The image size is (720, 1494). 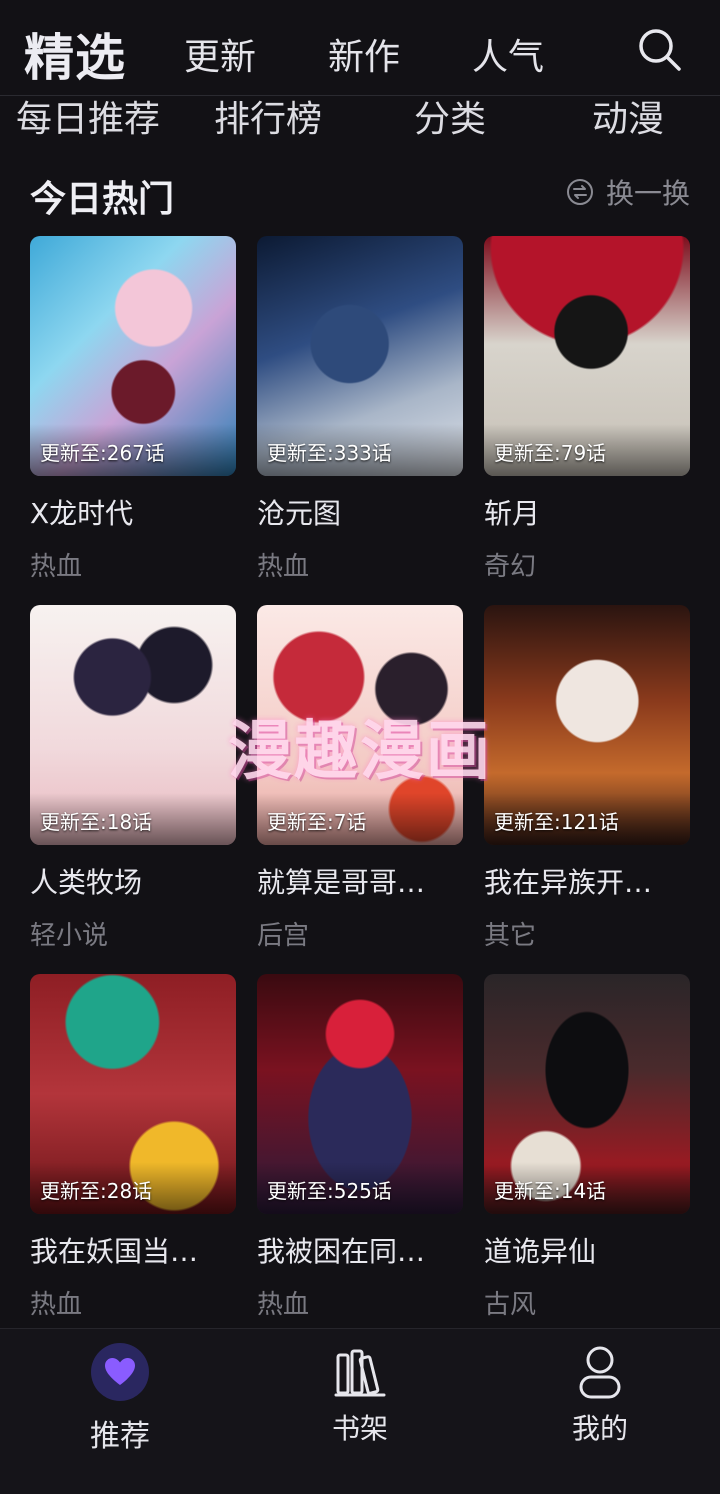 I want to click on comic-cover: 更新至:525话, so click(x=360, y=1094).